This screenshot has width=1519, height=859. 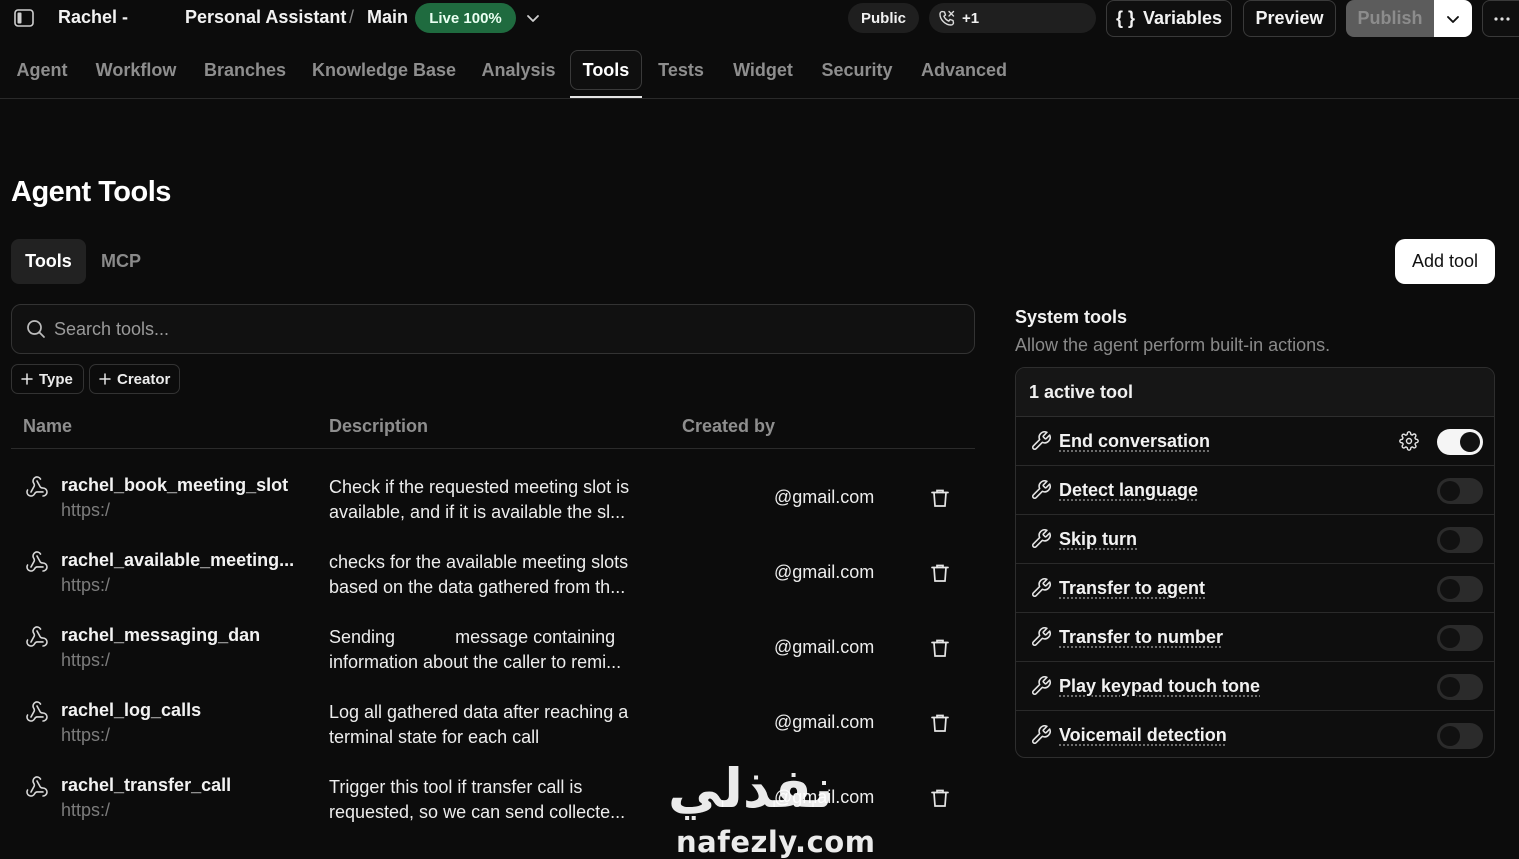 I want to click on detect-language-toggle, so click(x=1460, y=491).